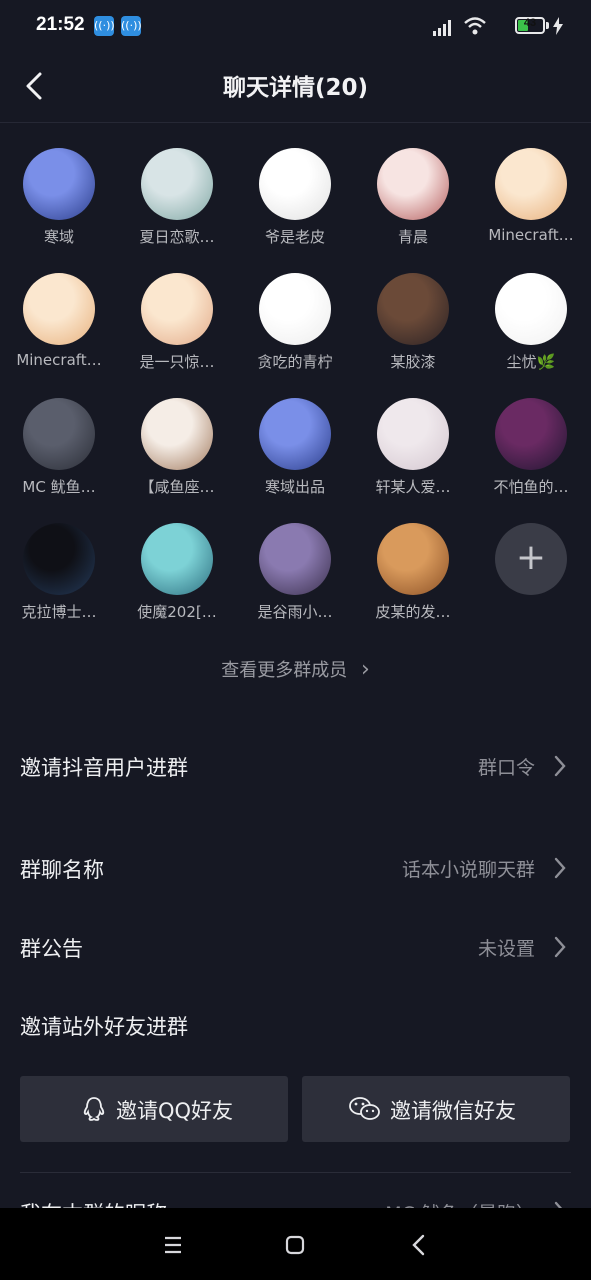  What do you see at coordinates (412, 237) in the screenshot?
I see `member-name: 青晨` at bounding box center [412, 237].